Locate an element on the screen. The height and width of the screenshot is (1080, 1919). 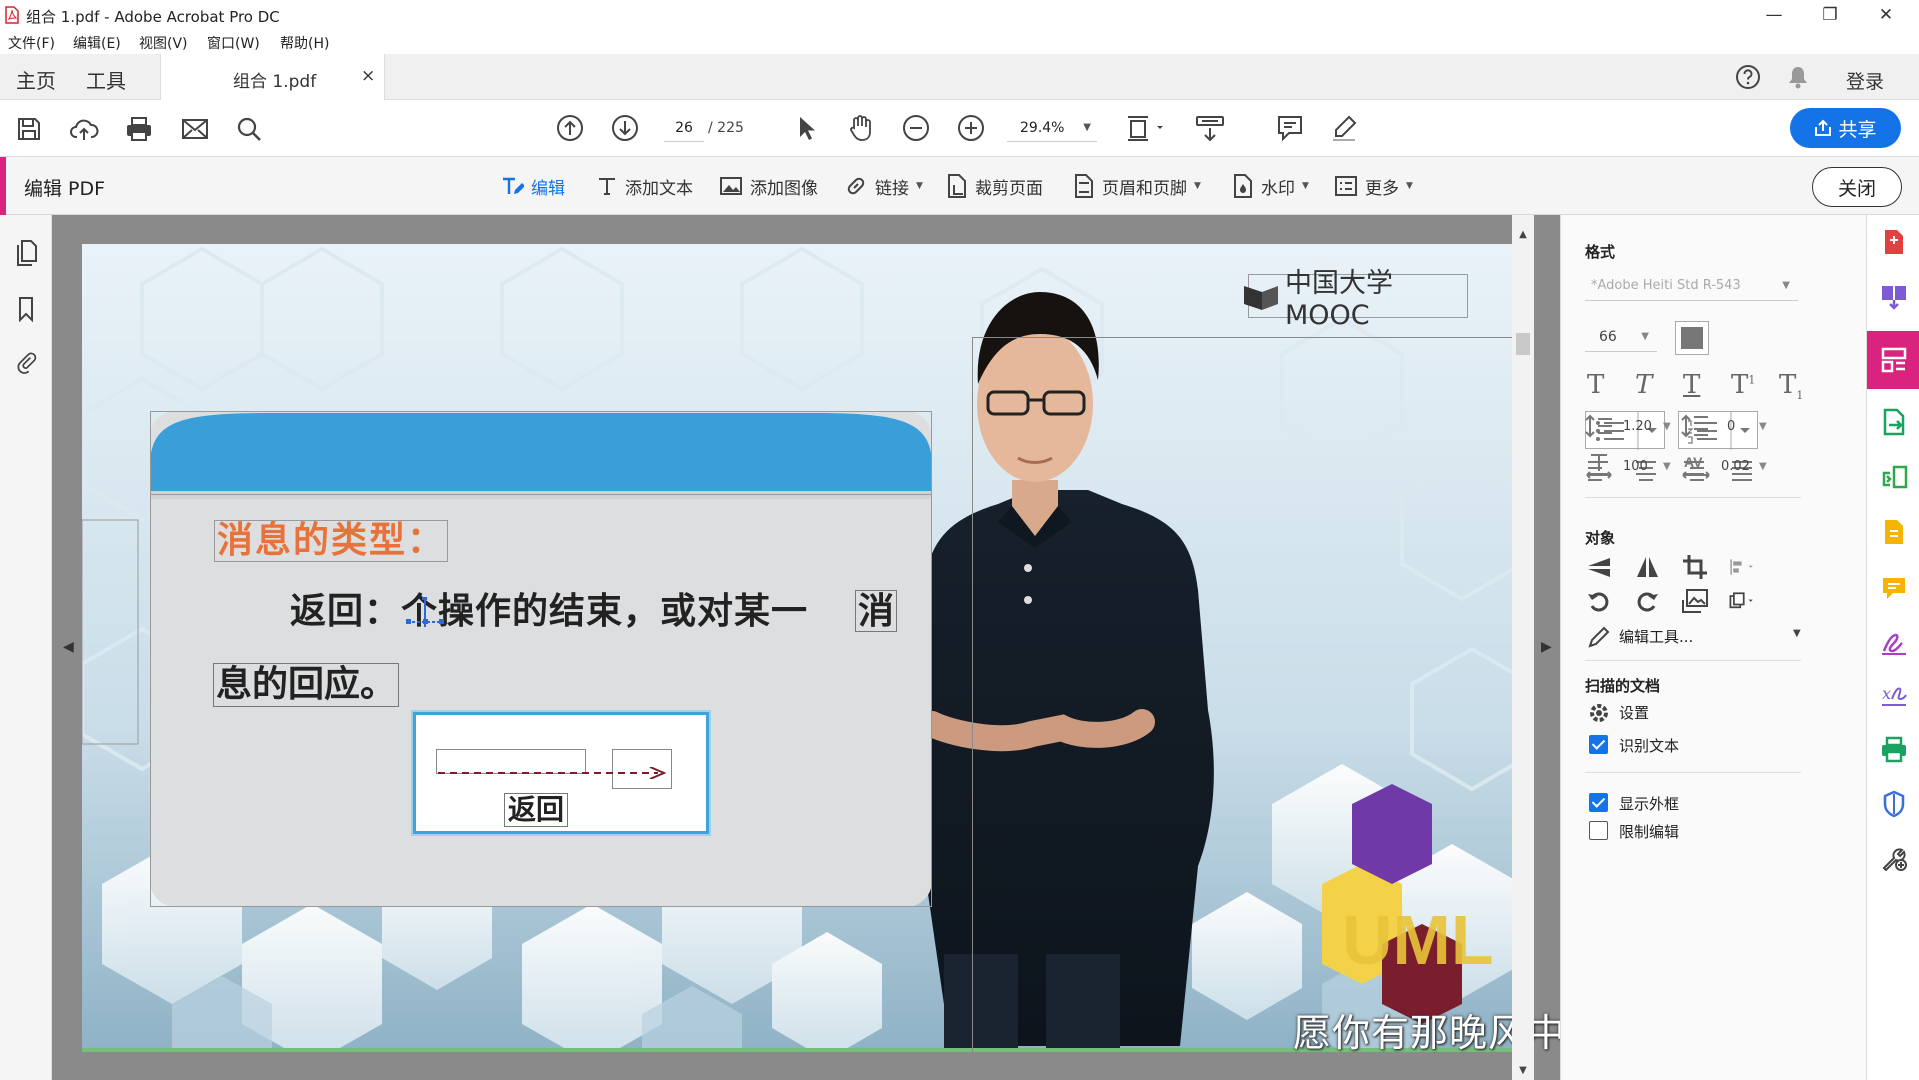
edit-pdf-icon is located at coordinates (1894, 360).